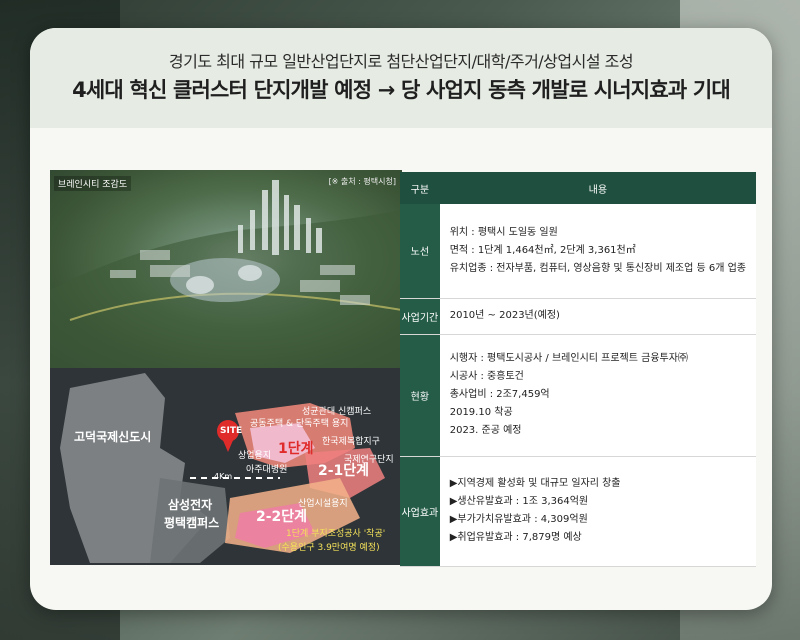 This screenshot has width=800, height=640. I want to click on column-header-category: 구분, so click(420, 188).